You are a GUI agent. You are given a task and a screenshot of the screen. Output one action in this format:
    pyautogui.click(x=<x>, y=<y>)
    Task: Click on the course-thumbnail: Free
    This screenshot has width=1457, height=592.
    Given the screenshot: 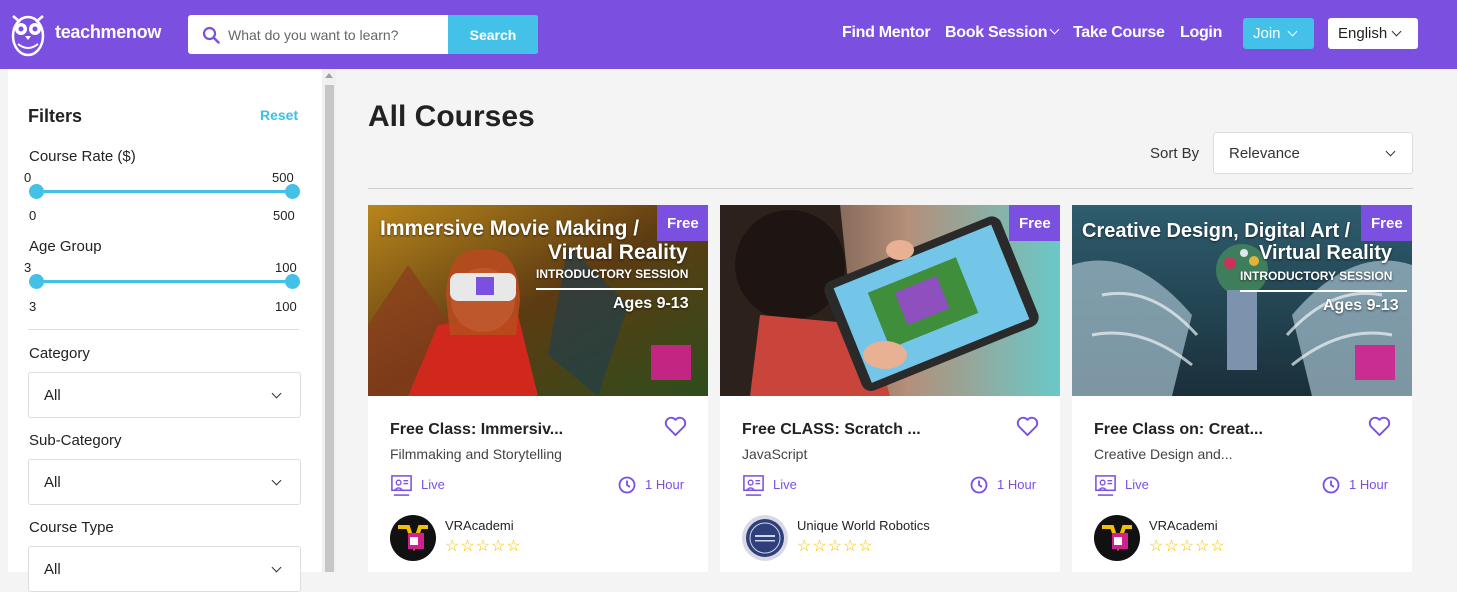 What is the action you would take?
    pyautogui.click(x=890, y=300)
    